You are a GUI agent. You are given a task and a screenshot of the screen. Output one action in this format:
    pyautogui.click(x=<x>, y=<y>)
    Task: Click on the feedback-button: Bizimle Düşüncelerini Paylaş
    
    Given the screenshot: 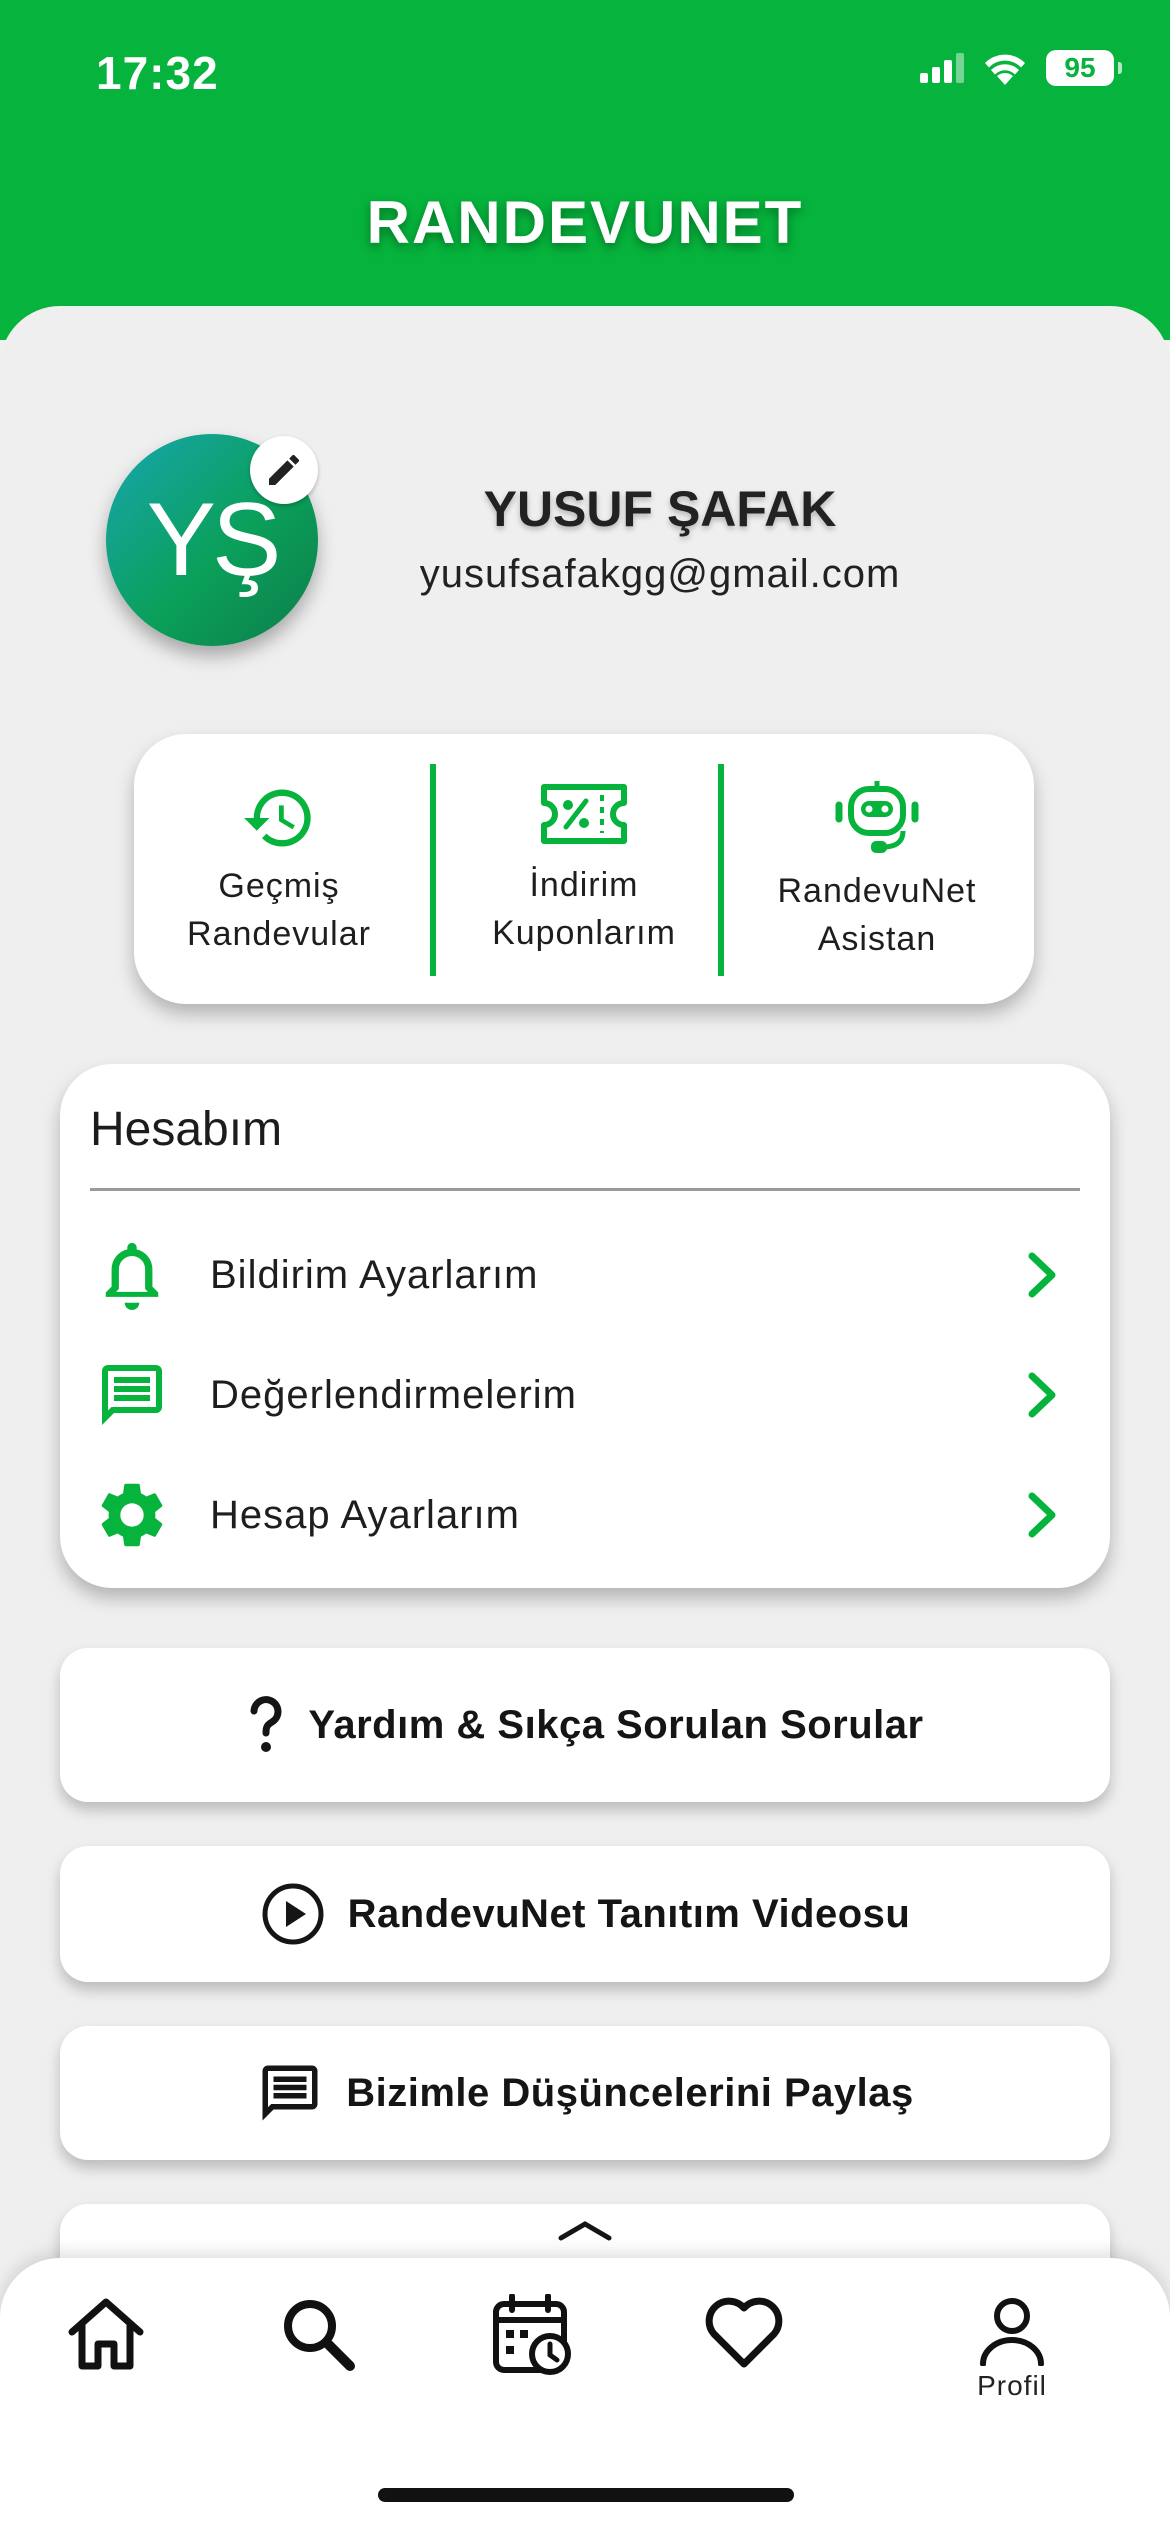 What is the action you would take?
    pyautogui.click(x=585, y=2093)
    